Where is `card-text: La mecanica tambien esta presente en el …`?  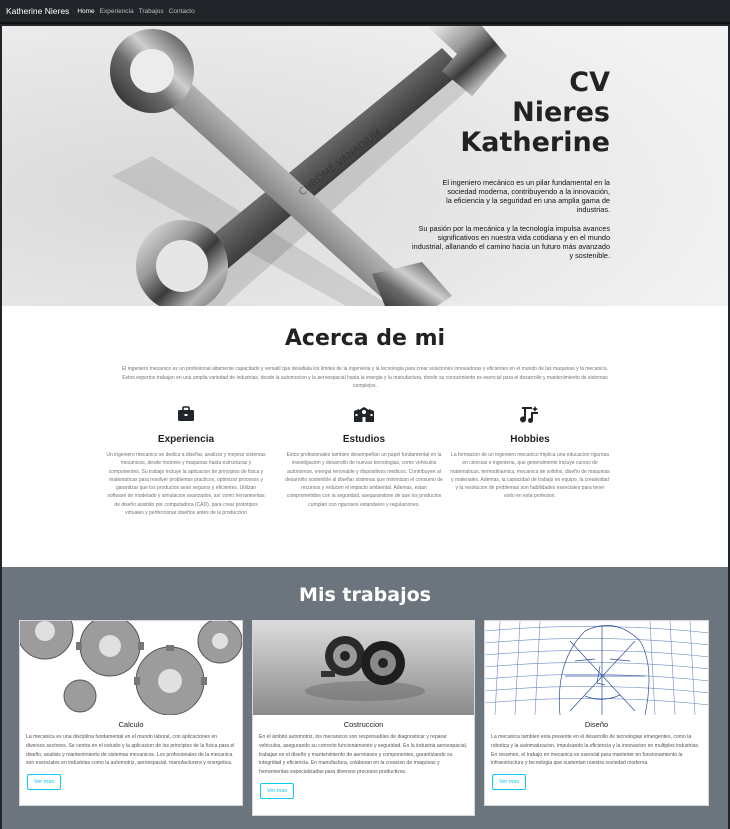
card-text: La mecanica tambien esta presente en el … is located at coordinates (595, 750).